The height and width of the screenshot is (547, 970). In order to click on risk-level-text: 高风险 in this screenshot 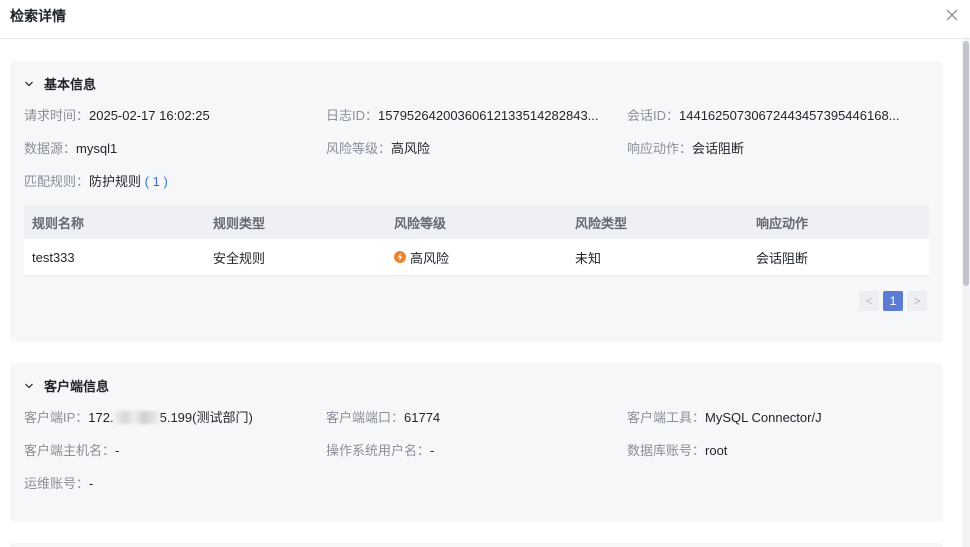, I will do `click(430, 258)`.